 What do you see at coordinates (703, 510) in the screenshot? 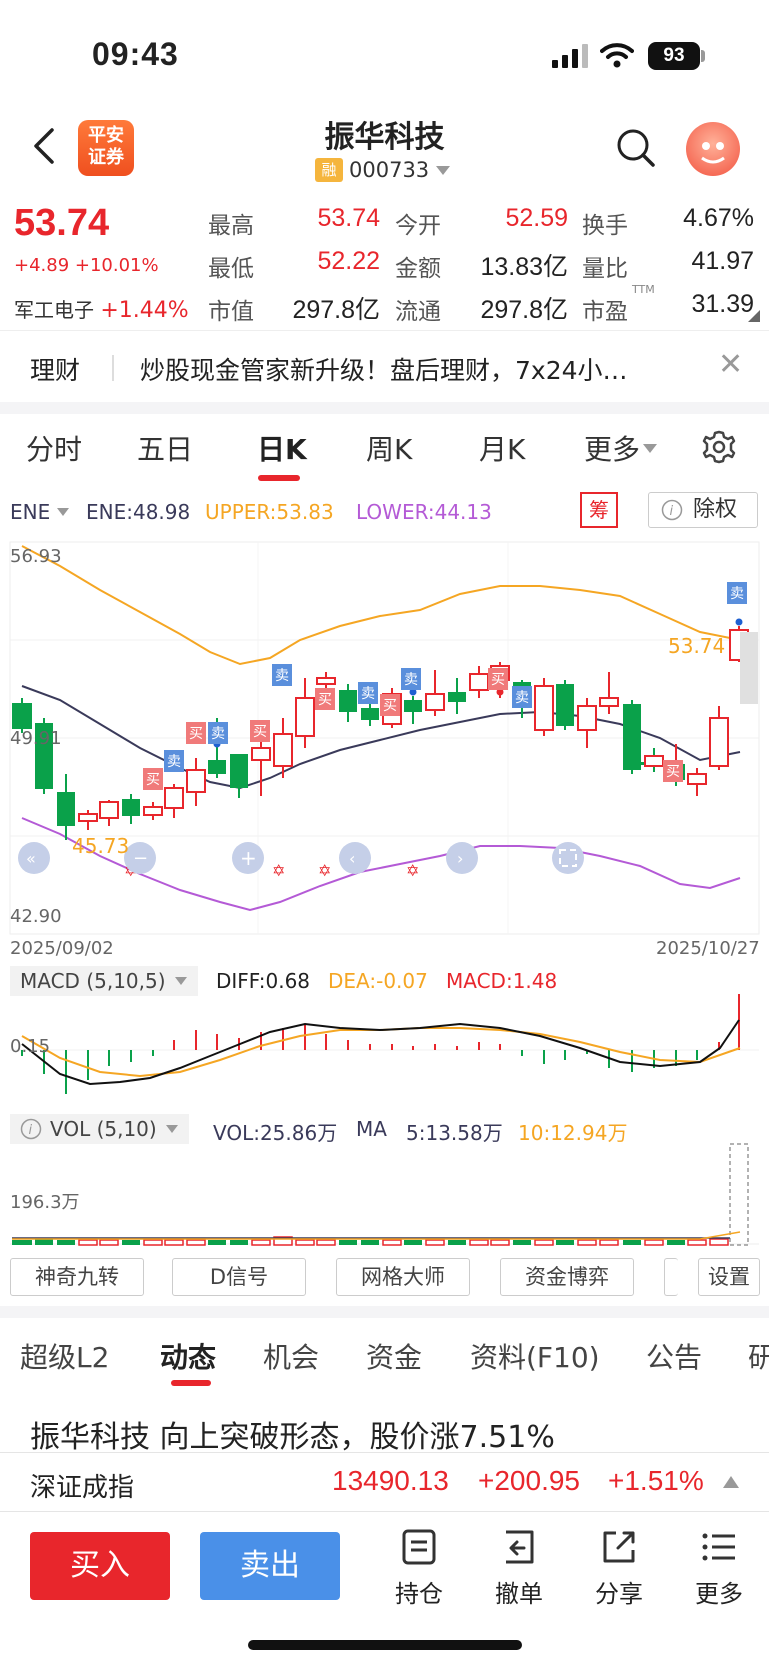
I see `ex-rights-button: i 除权` at bounding box center [703, 510].